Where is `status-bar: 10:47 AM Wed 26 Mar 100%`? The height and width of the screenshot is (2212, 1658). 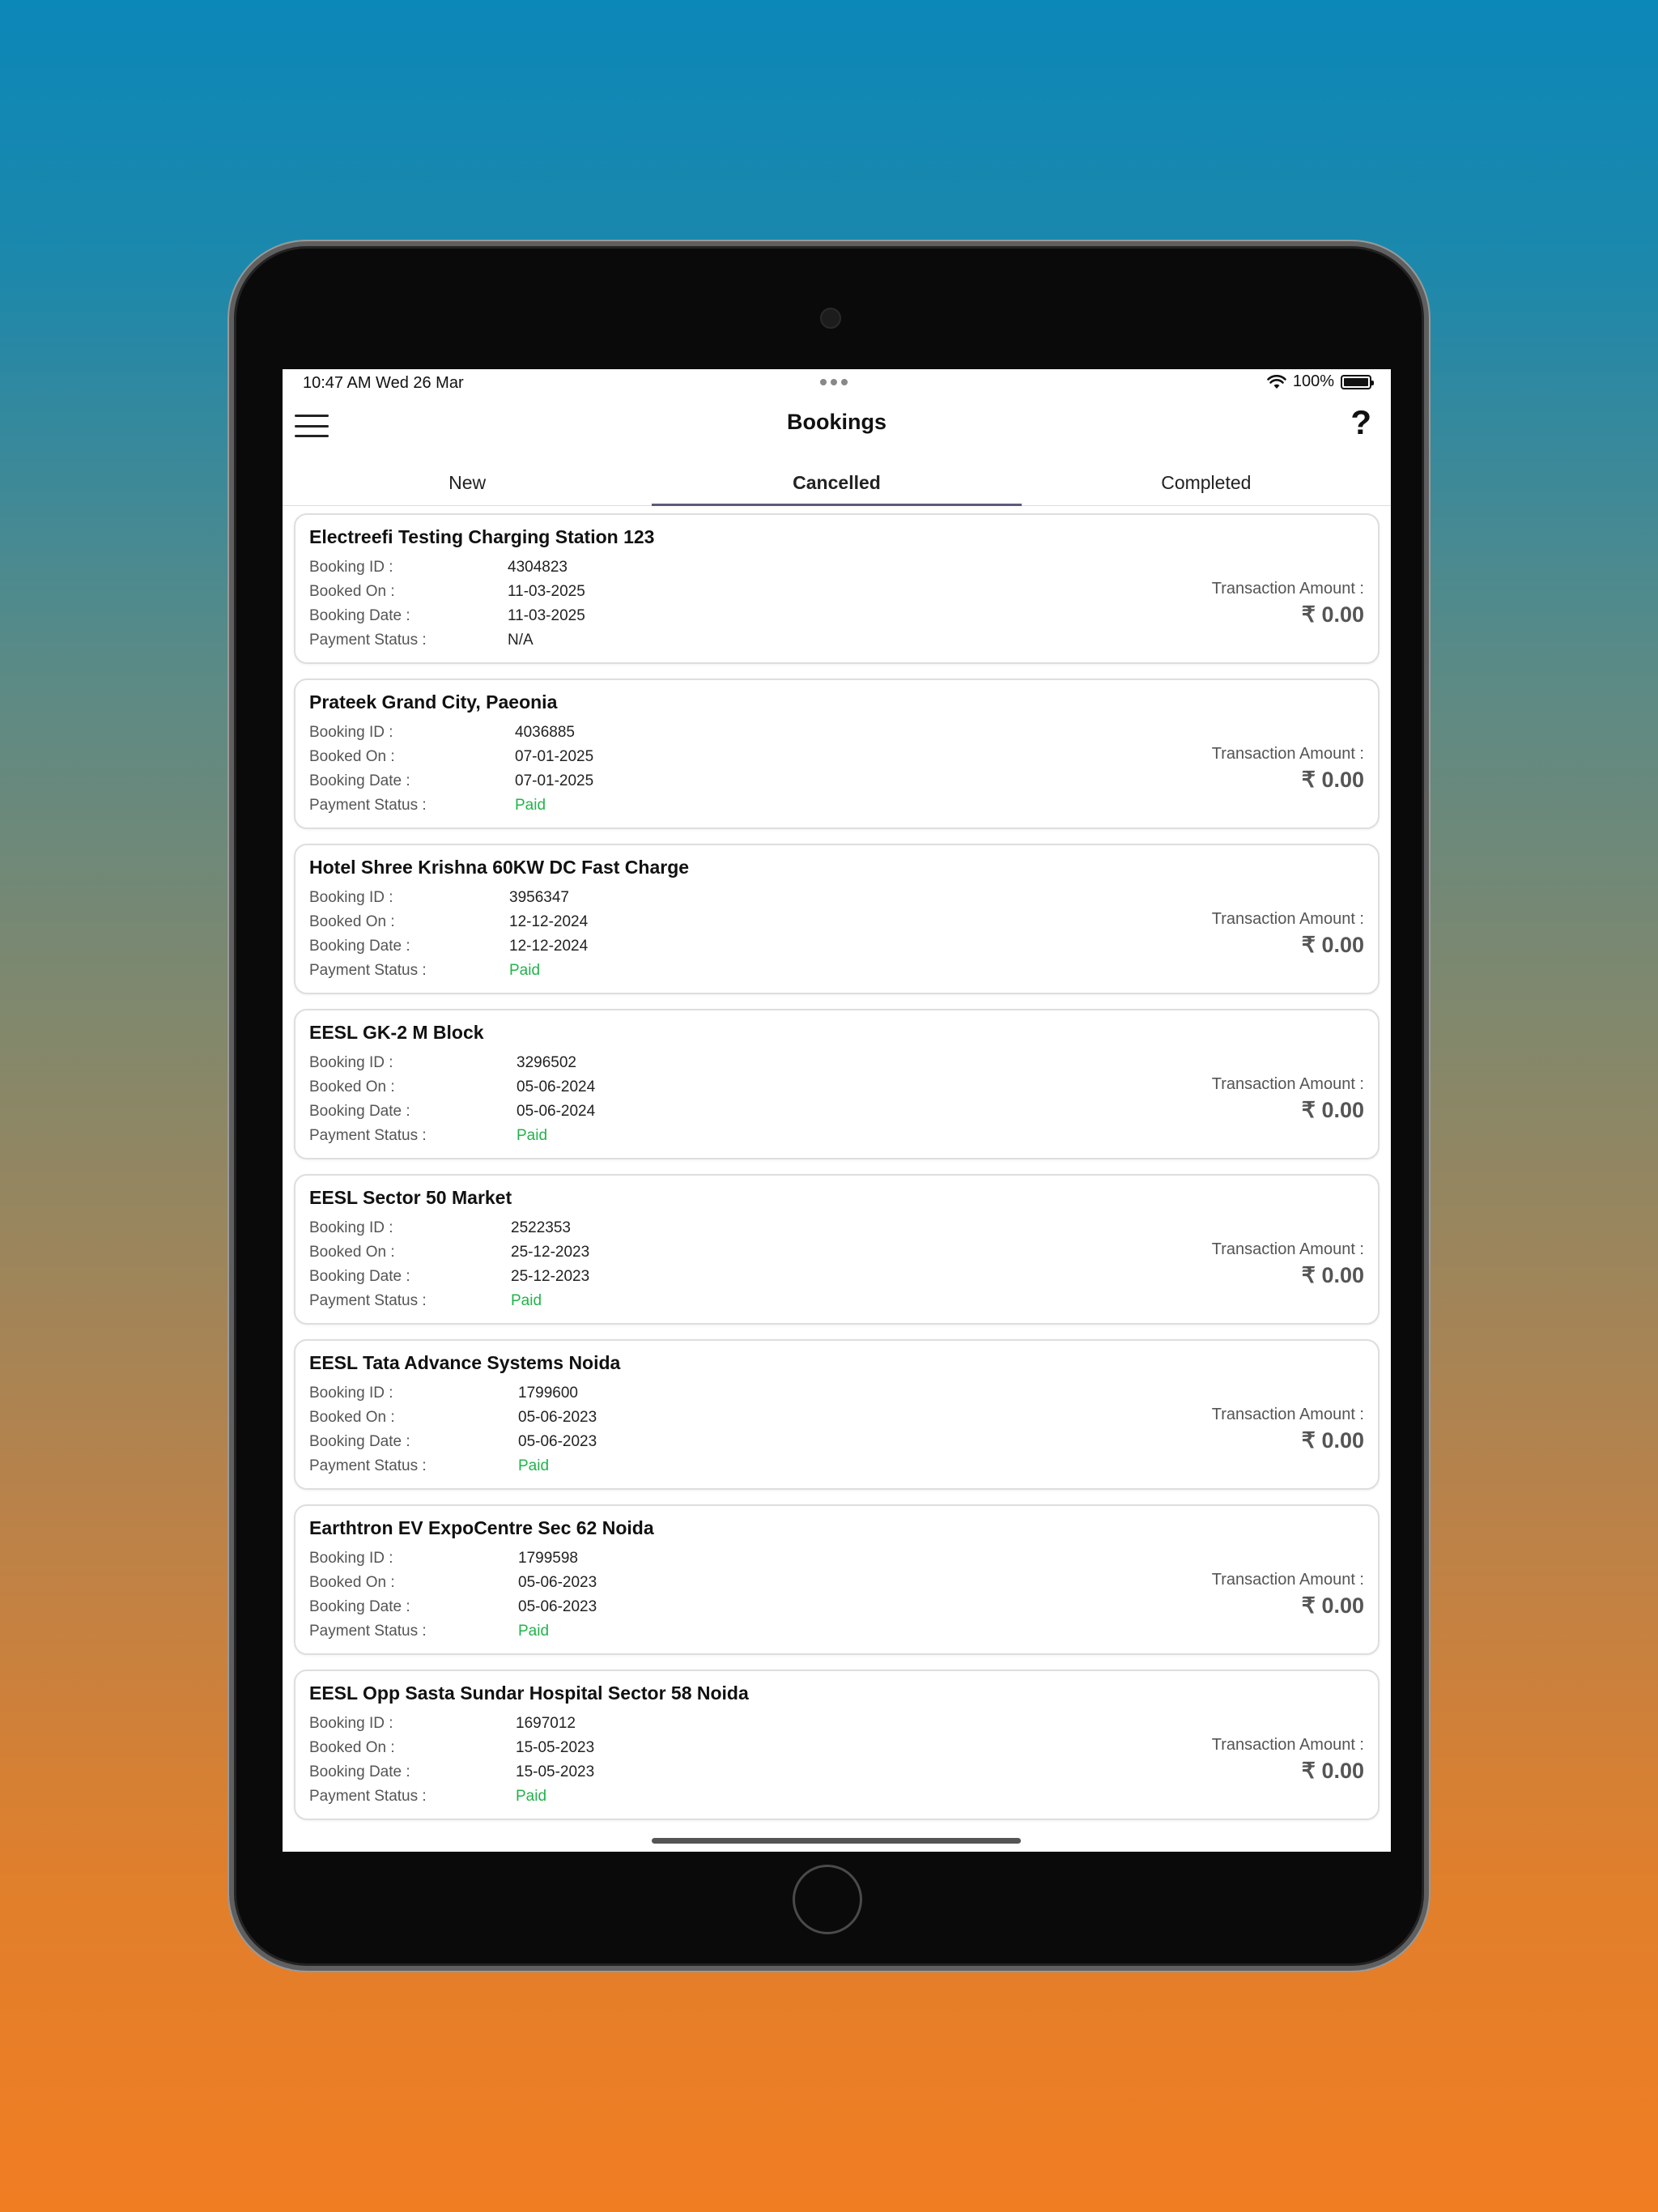
status-bar: 10:47 AM Wed 26 Mar 100% is located at coordinates (837, 383).